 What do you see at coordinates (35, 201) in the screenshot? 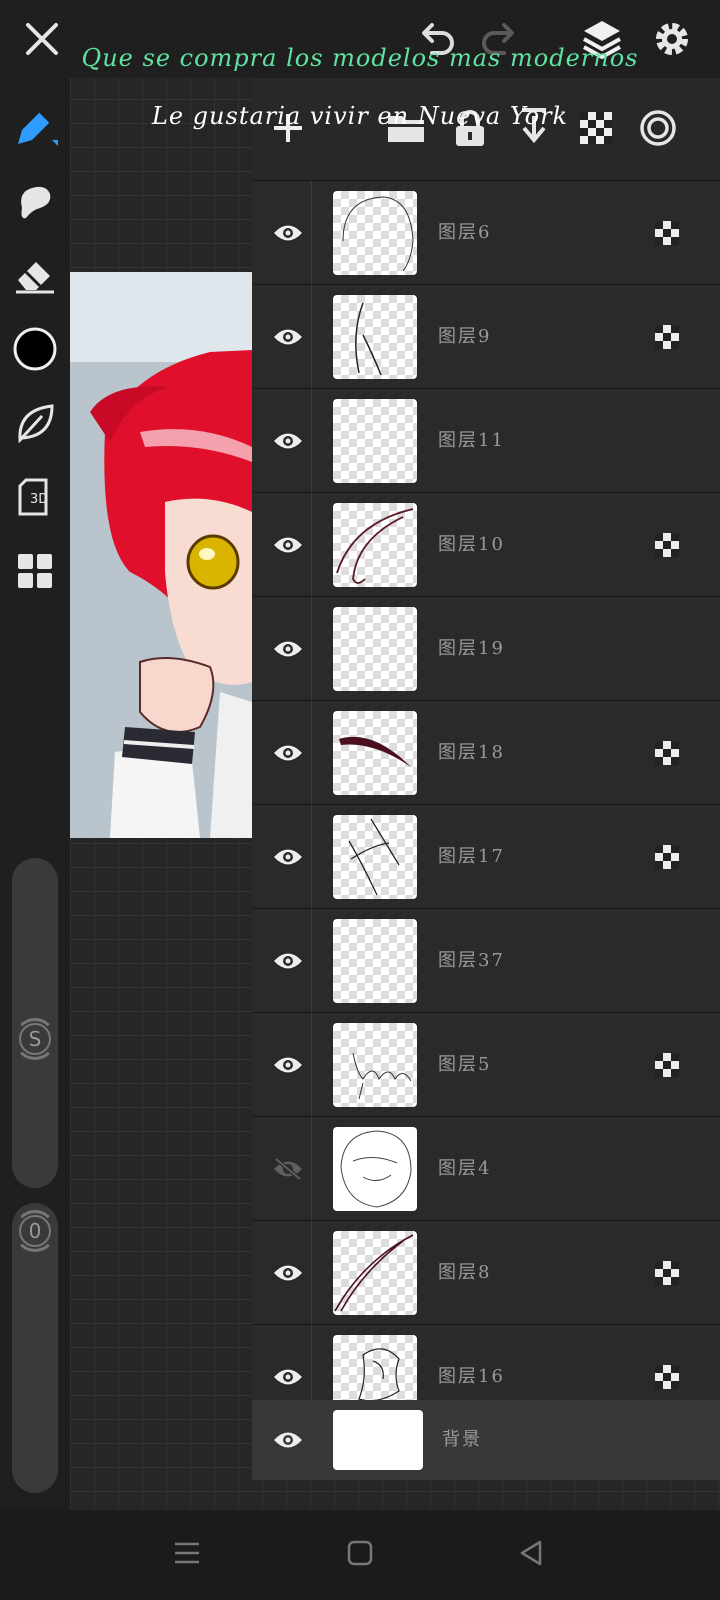
I see `smudge-tool-icon` at bounding box center [35, 201].